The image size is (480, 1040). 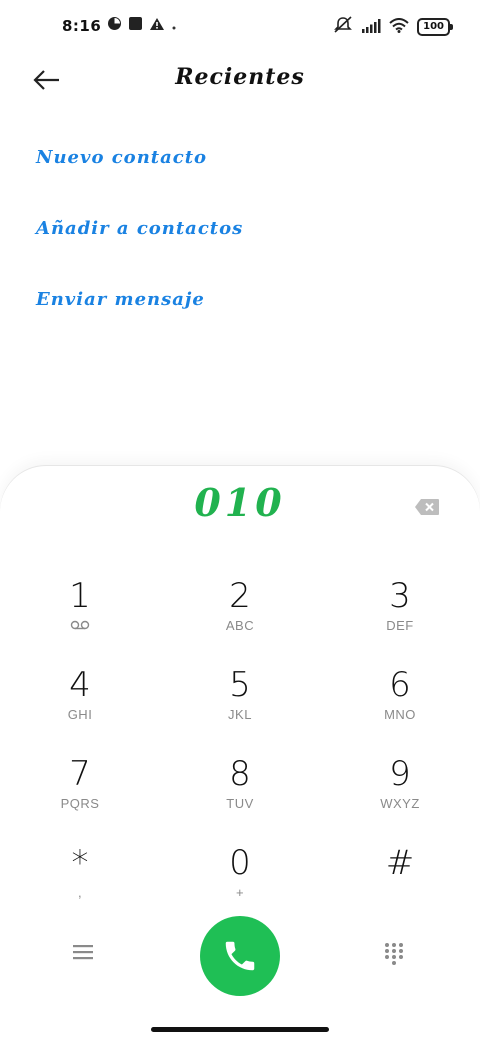 What do you see at coordinates (400, 596) in the screenshot?
I see `key-digit: 3` at bounding box center [400, 596].